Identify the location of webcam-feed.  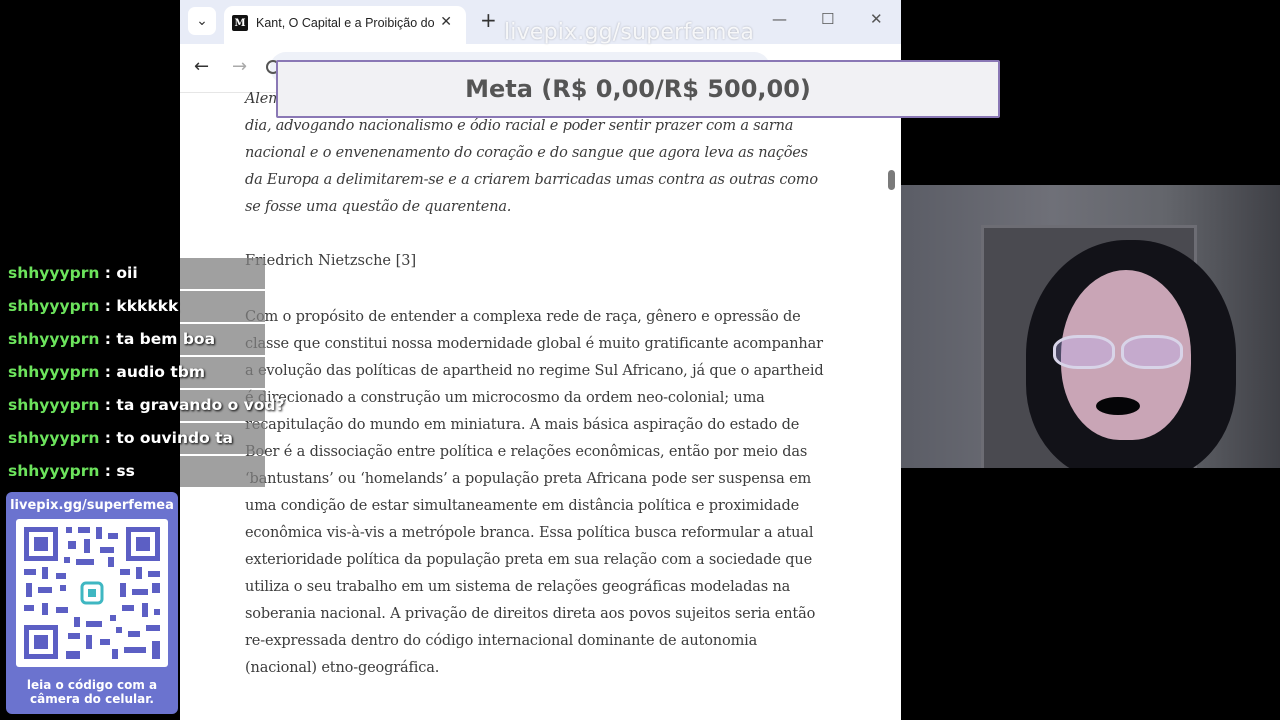
(1090, 326).